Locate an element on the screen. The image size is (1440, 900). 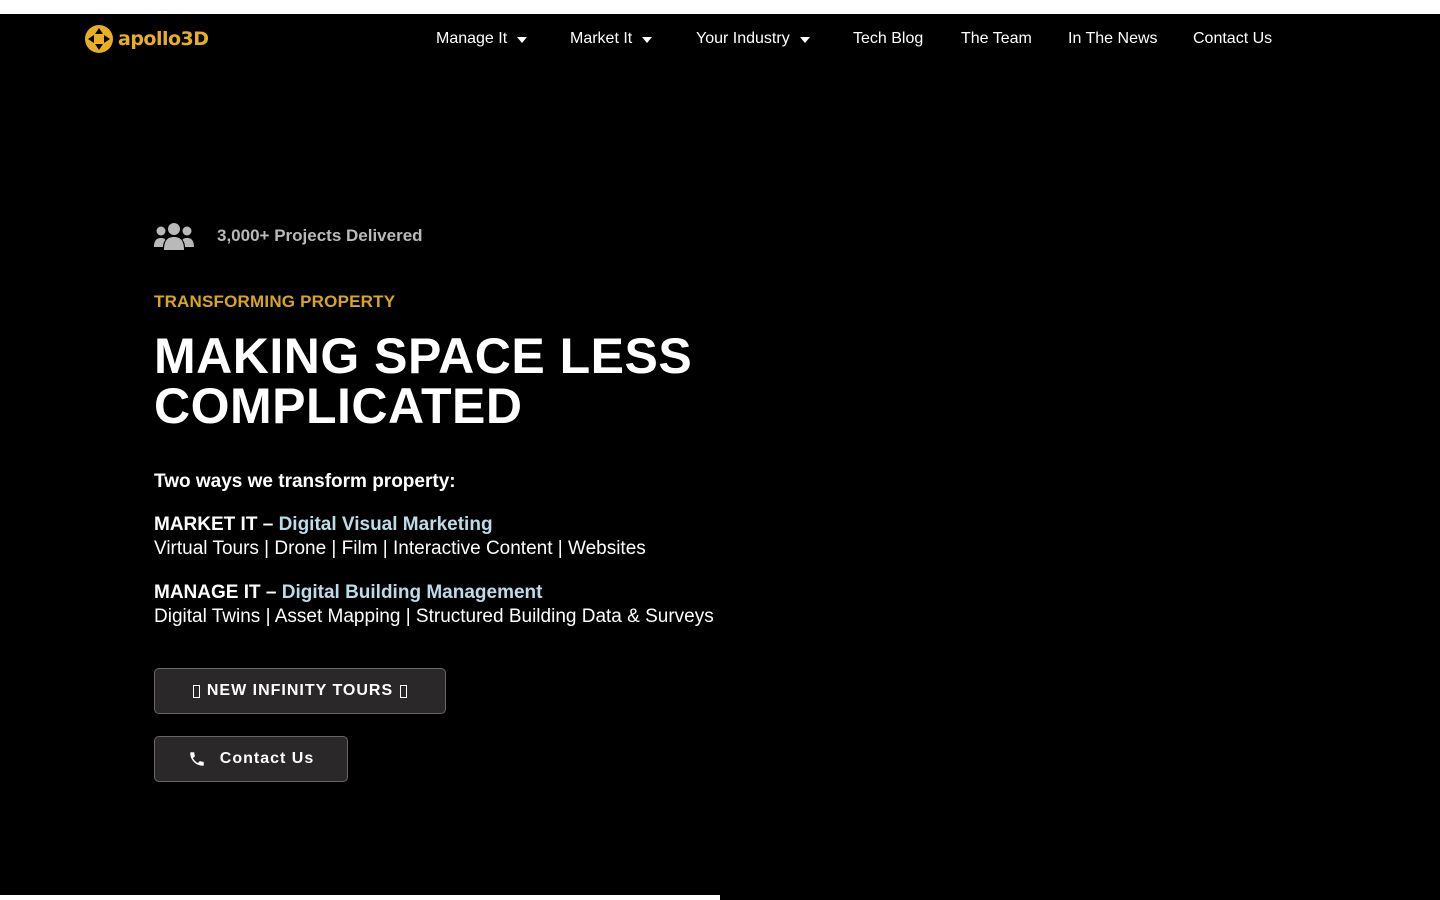
nav-item-in-the-news: In The News is located at coordinates (1113, 39).